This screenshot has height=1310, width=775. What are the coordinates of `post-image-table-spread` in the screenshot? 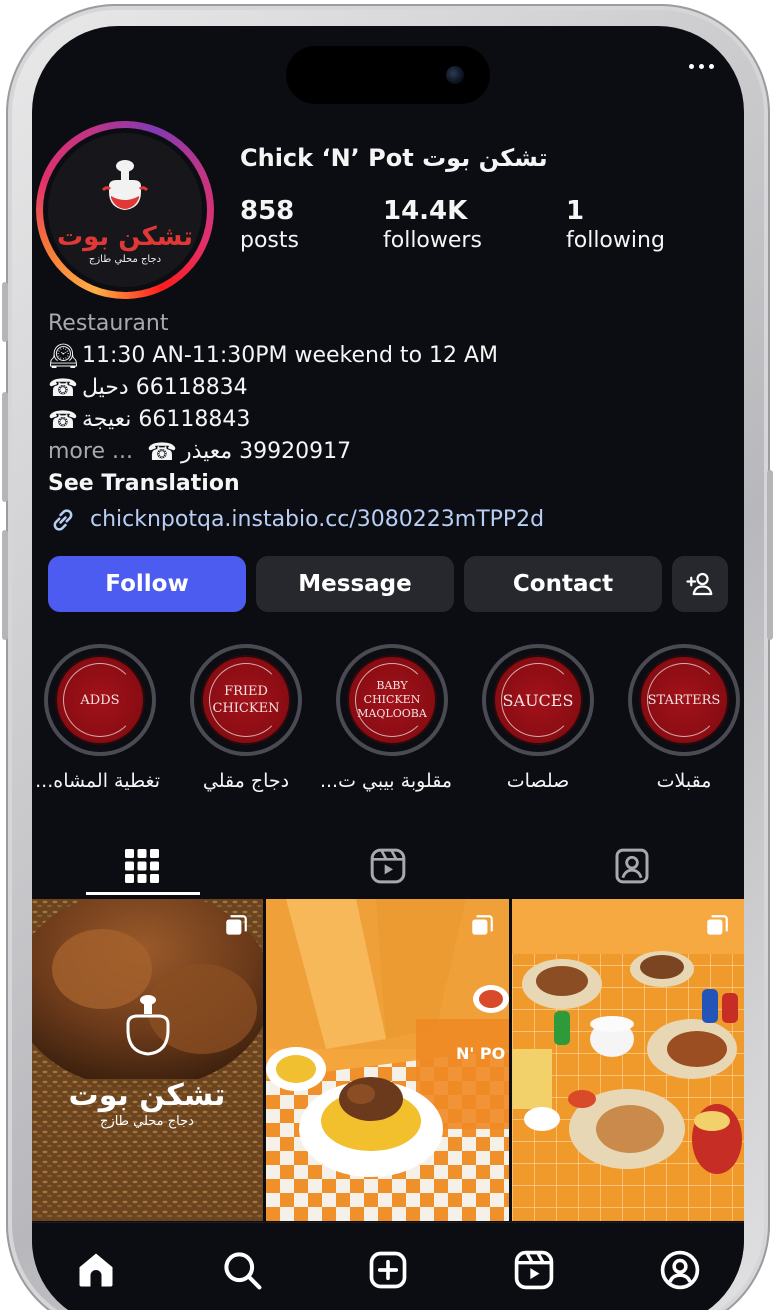 It's located at (628, 1060).